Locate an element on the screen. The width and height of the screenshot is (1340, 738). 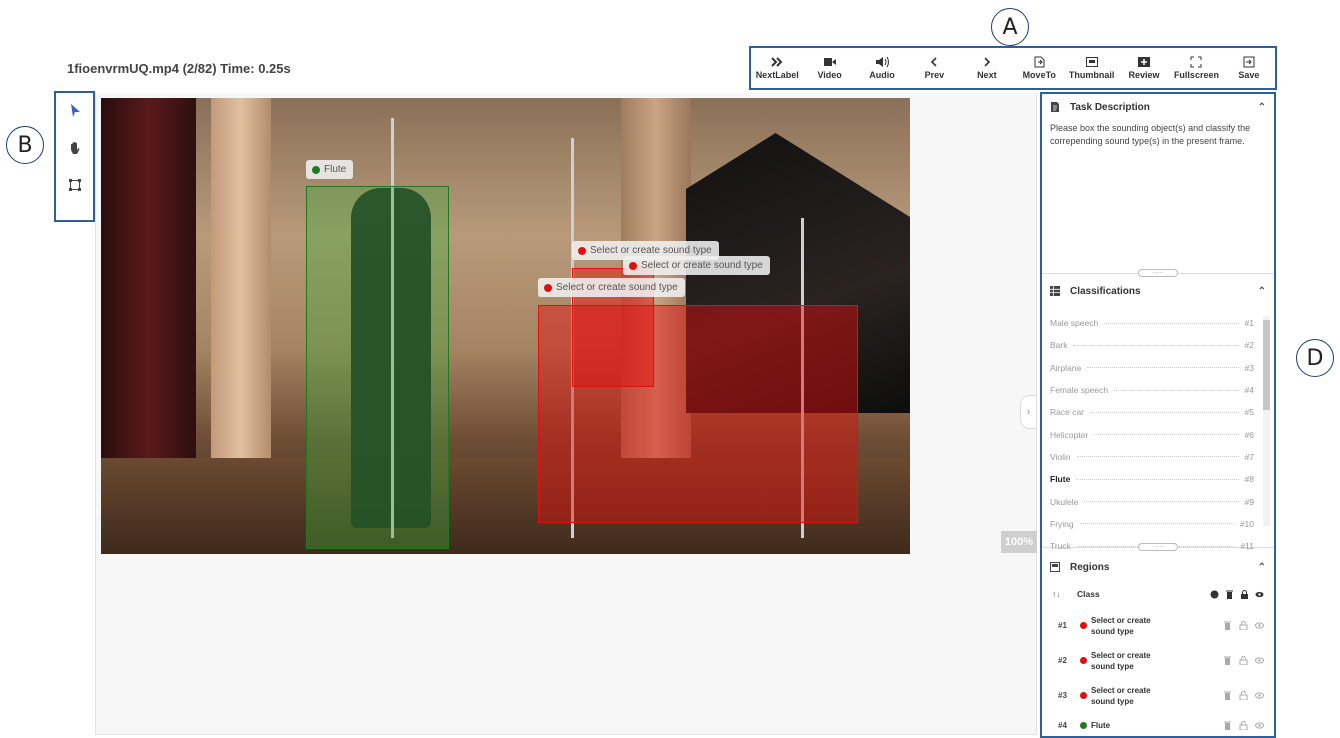
region-index: #2 is located at coordinates (1062, 660).